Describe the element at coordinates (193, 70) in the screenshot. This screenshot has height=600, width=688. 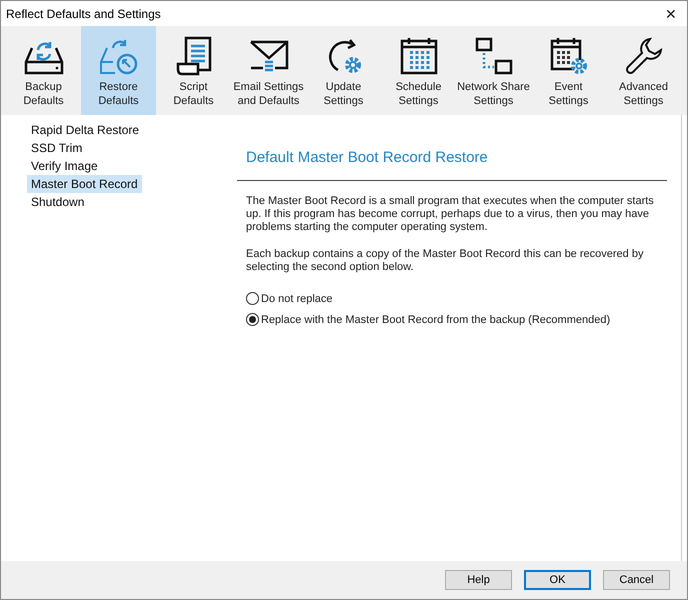
I see `toolbar-button: Script Defaults` at that location.